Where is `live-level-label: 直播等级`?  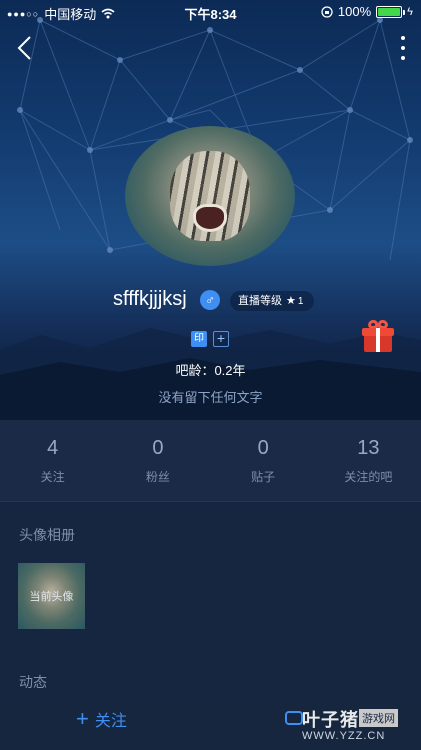
live-level-label: 直播等级 is located at coordinates (260, 301).